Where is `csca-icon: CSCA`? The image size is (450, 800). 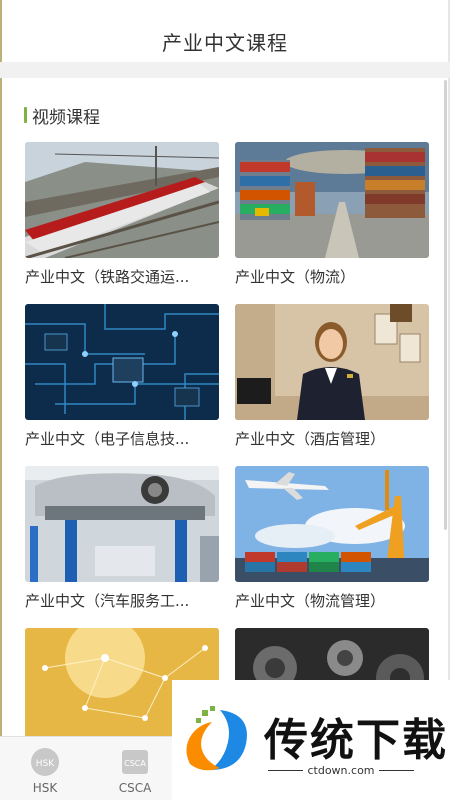
csca-icon: CSCA is located at coordinates (135, 762).